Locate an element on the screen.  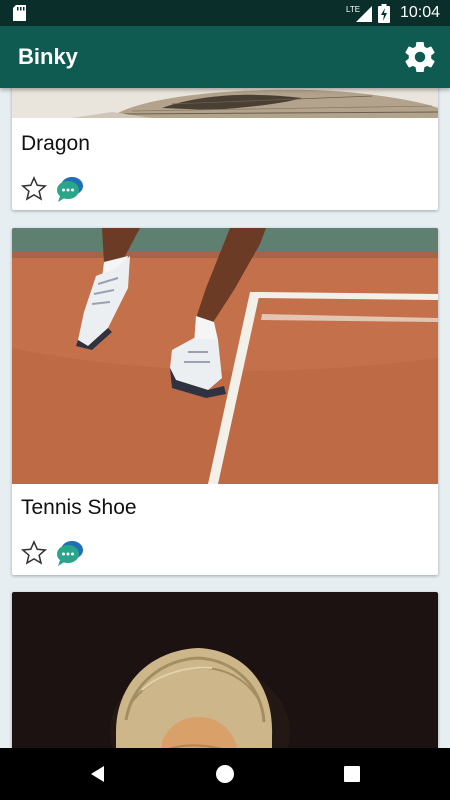
gear-icon is located at coordinates (420, 57).